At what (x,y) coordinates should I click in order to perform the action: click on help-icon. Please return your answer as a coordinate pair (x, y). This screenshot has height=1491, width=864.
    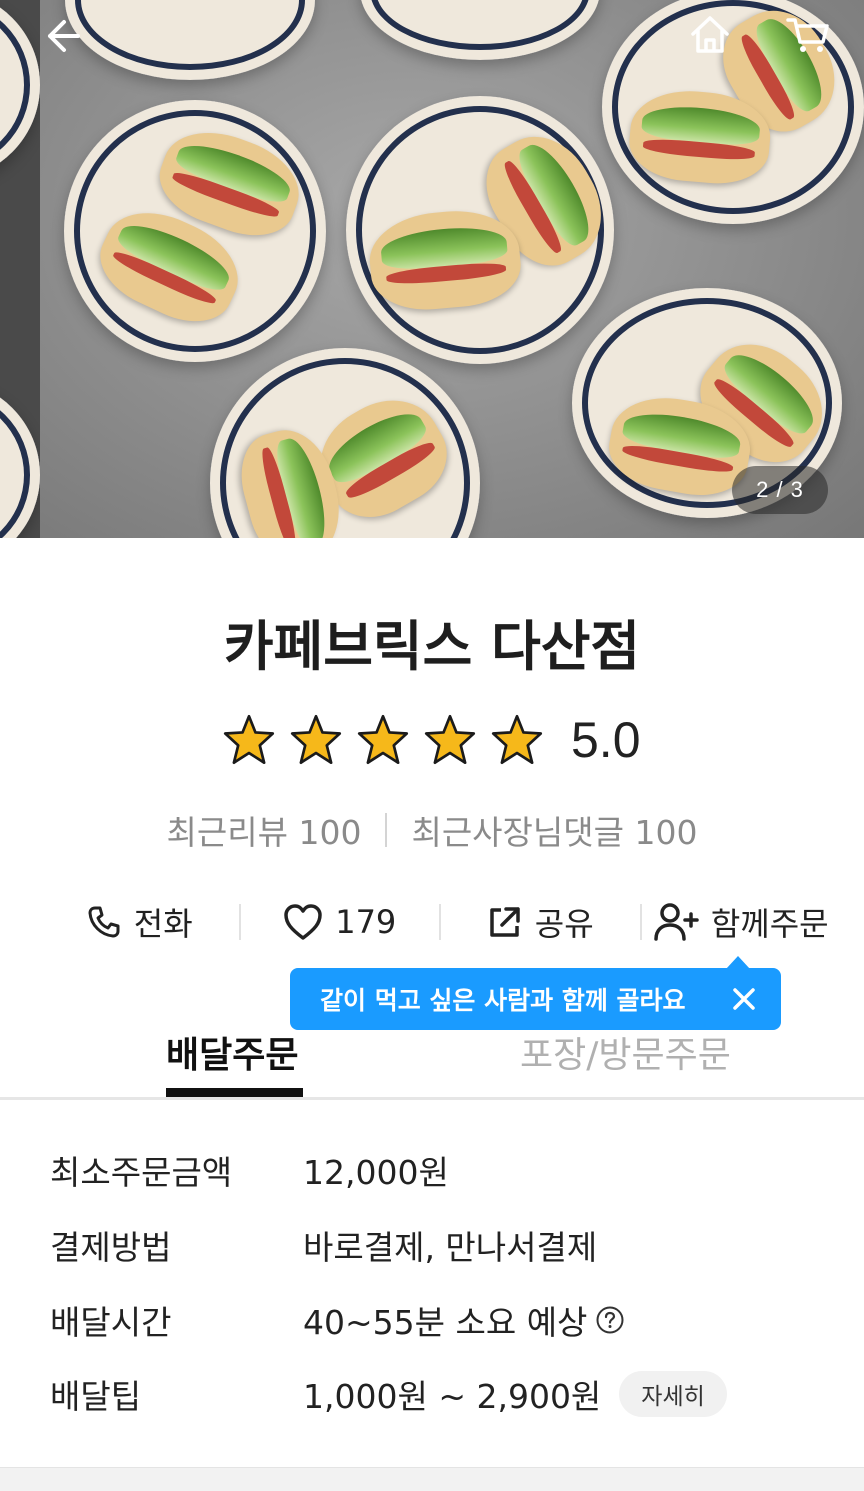
    Looking at the image, I should click on (610, 1320).